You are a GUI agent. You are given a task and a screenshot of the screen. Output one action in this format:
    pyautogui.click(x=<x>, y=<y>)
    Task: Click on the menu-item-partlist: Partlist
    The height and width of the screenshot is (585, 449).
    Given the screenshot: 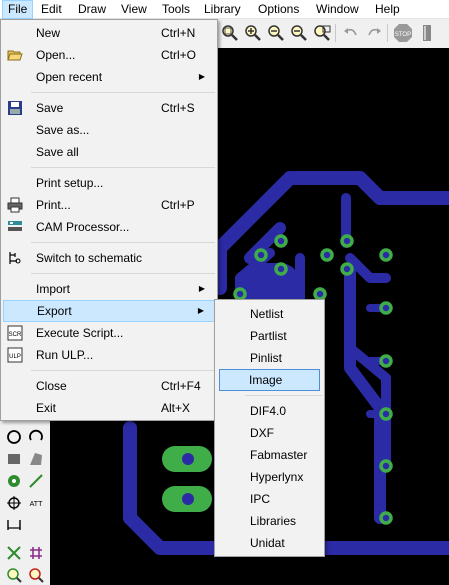 What is the action you would take?
    pyautogui.click(x=269, y=336)
    